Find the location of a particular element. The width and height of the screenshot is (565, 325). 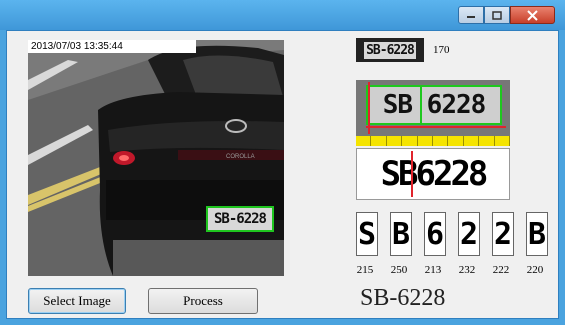

car-badge: COROLLA is located at coordinates (240, 157).